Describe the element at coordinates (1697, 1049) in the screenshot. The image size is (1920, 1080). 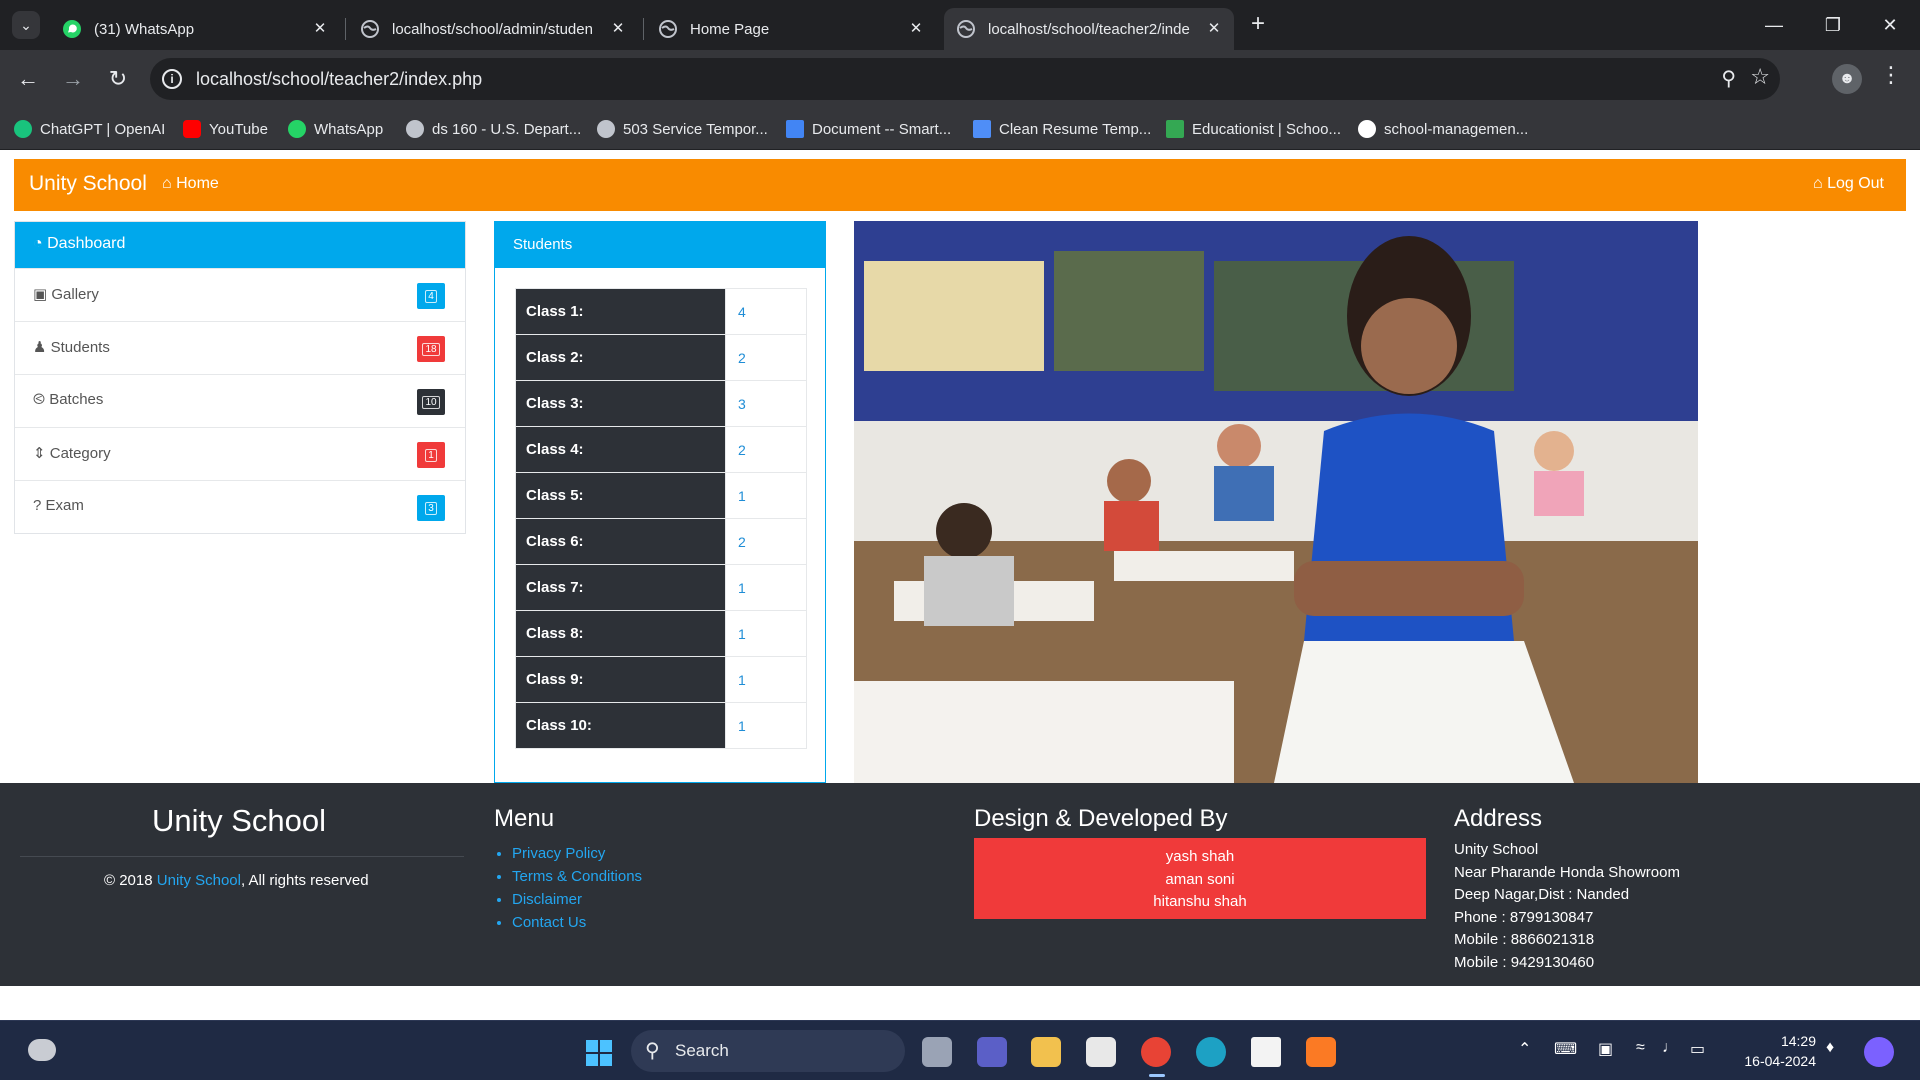
I see `battery-icon: ▭` at that location.